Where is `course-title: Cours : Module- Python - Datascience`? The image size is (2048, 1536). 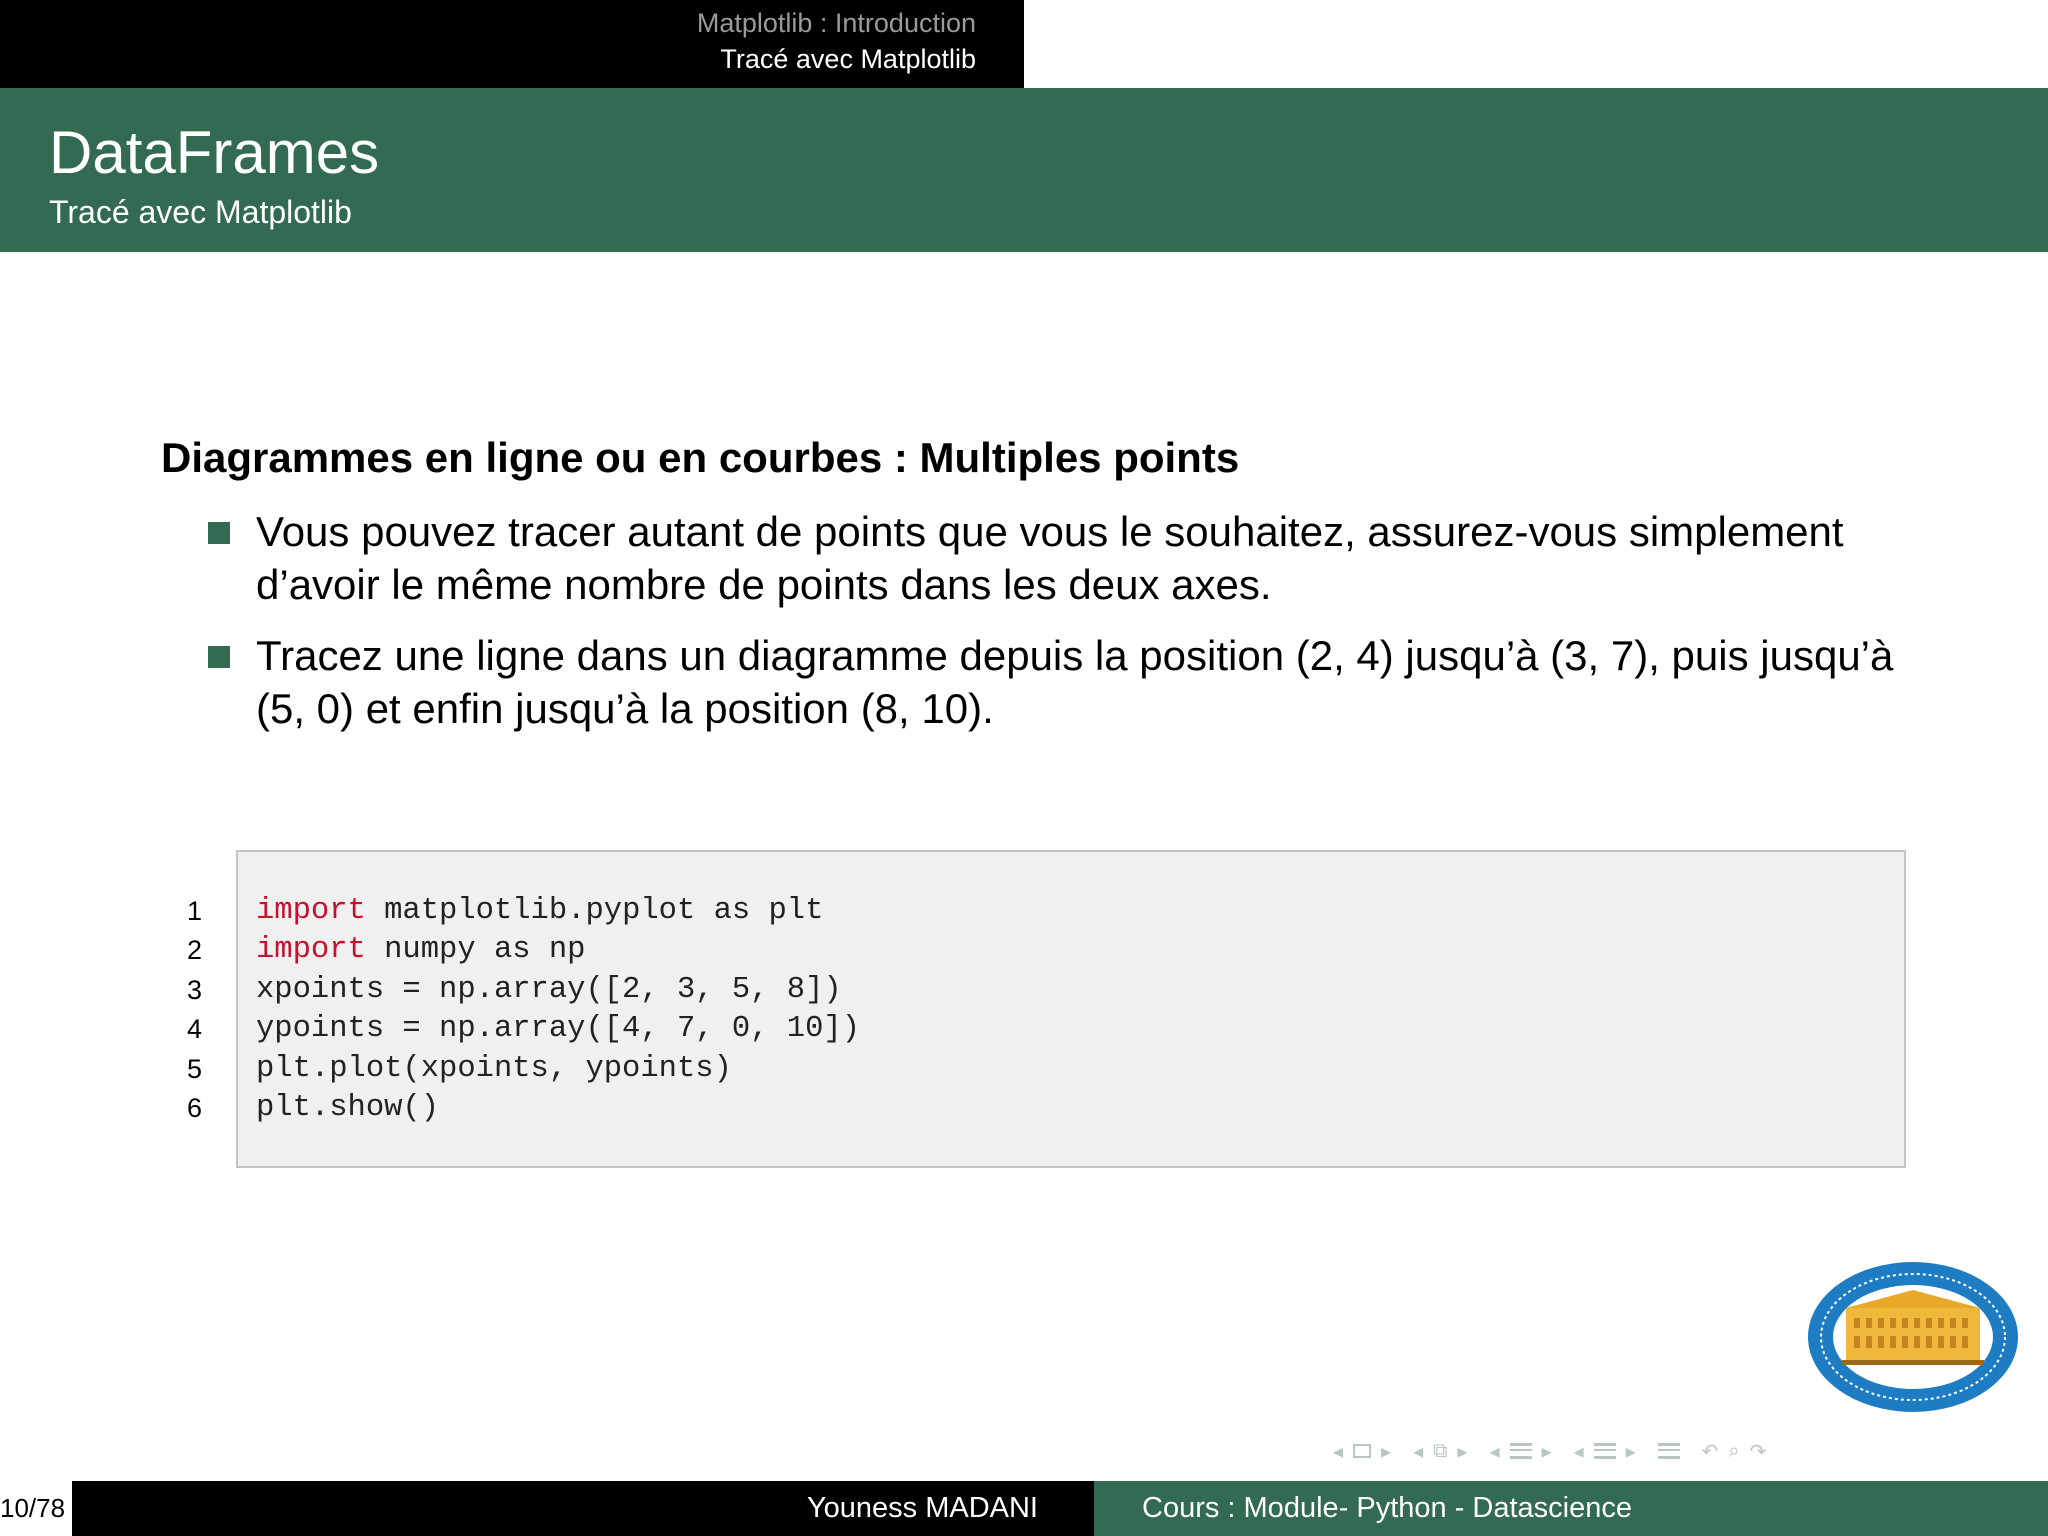 course-title: Cours : Module- Python - Datascience is located at coordinates (1387, 1508).